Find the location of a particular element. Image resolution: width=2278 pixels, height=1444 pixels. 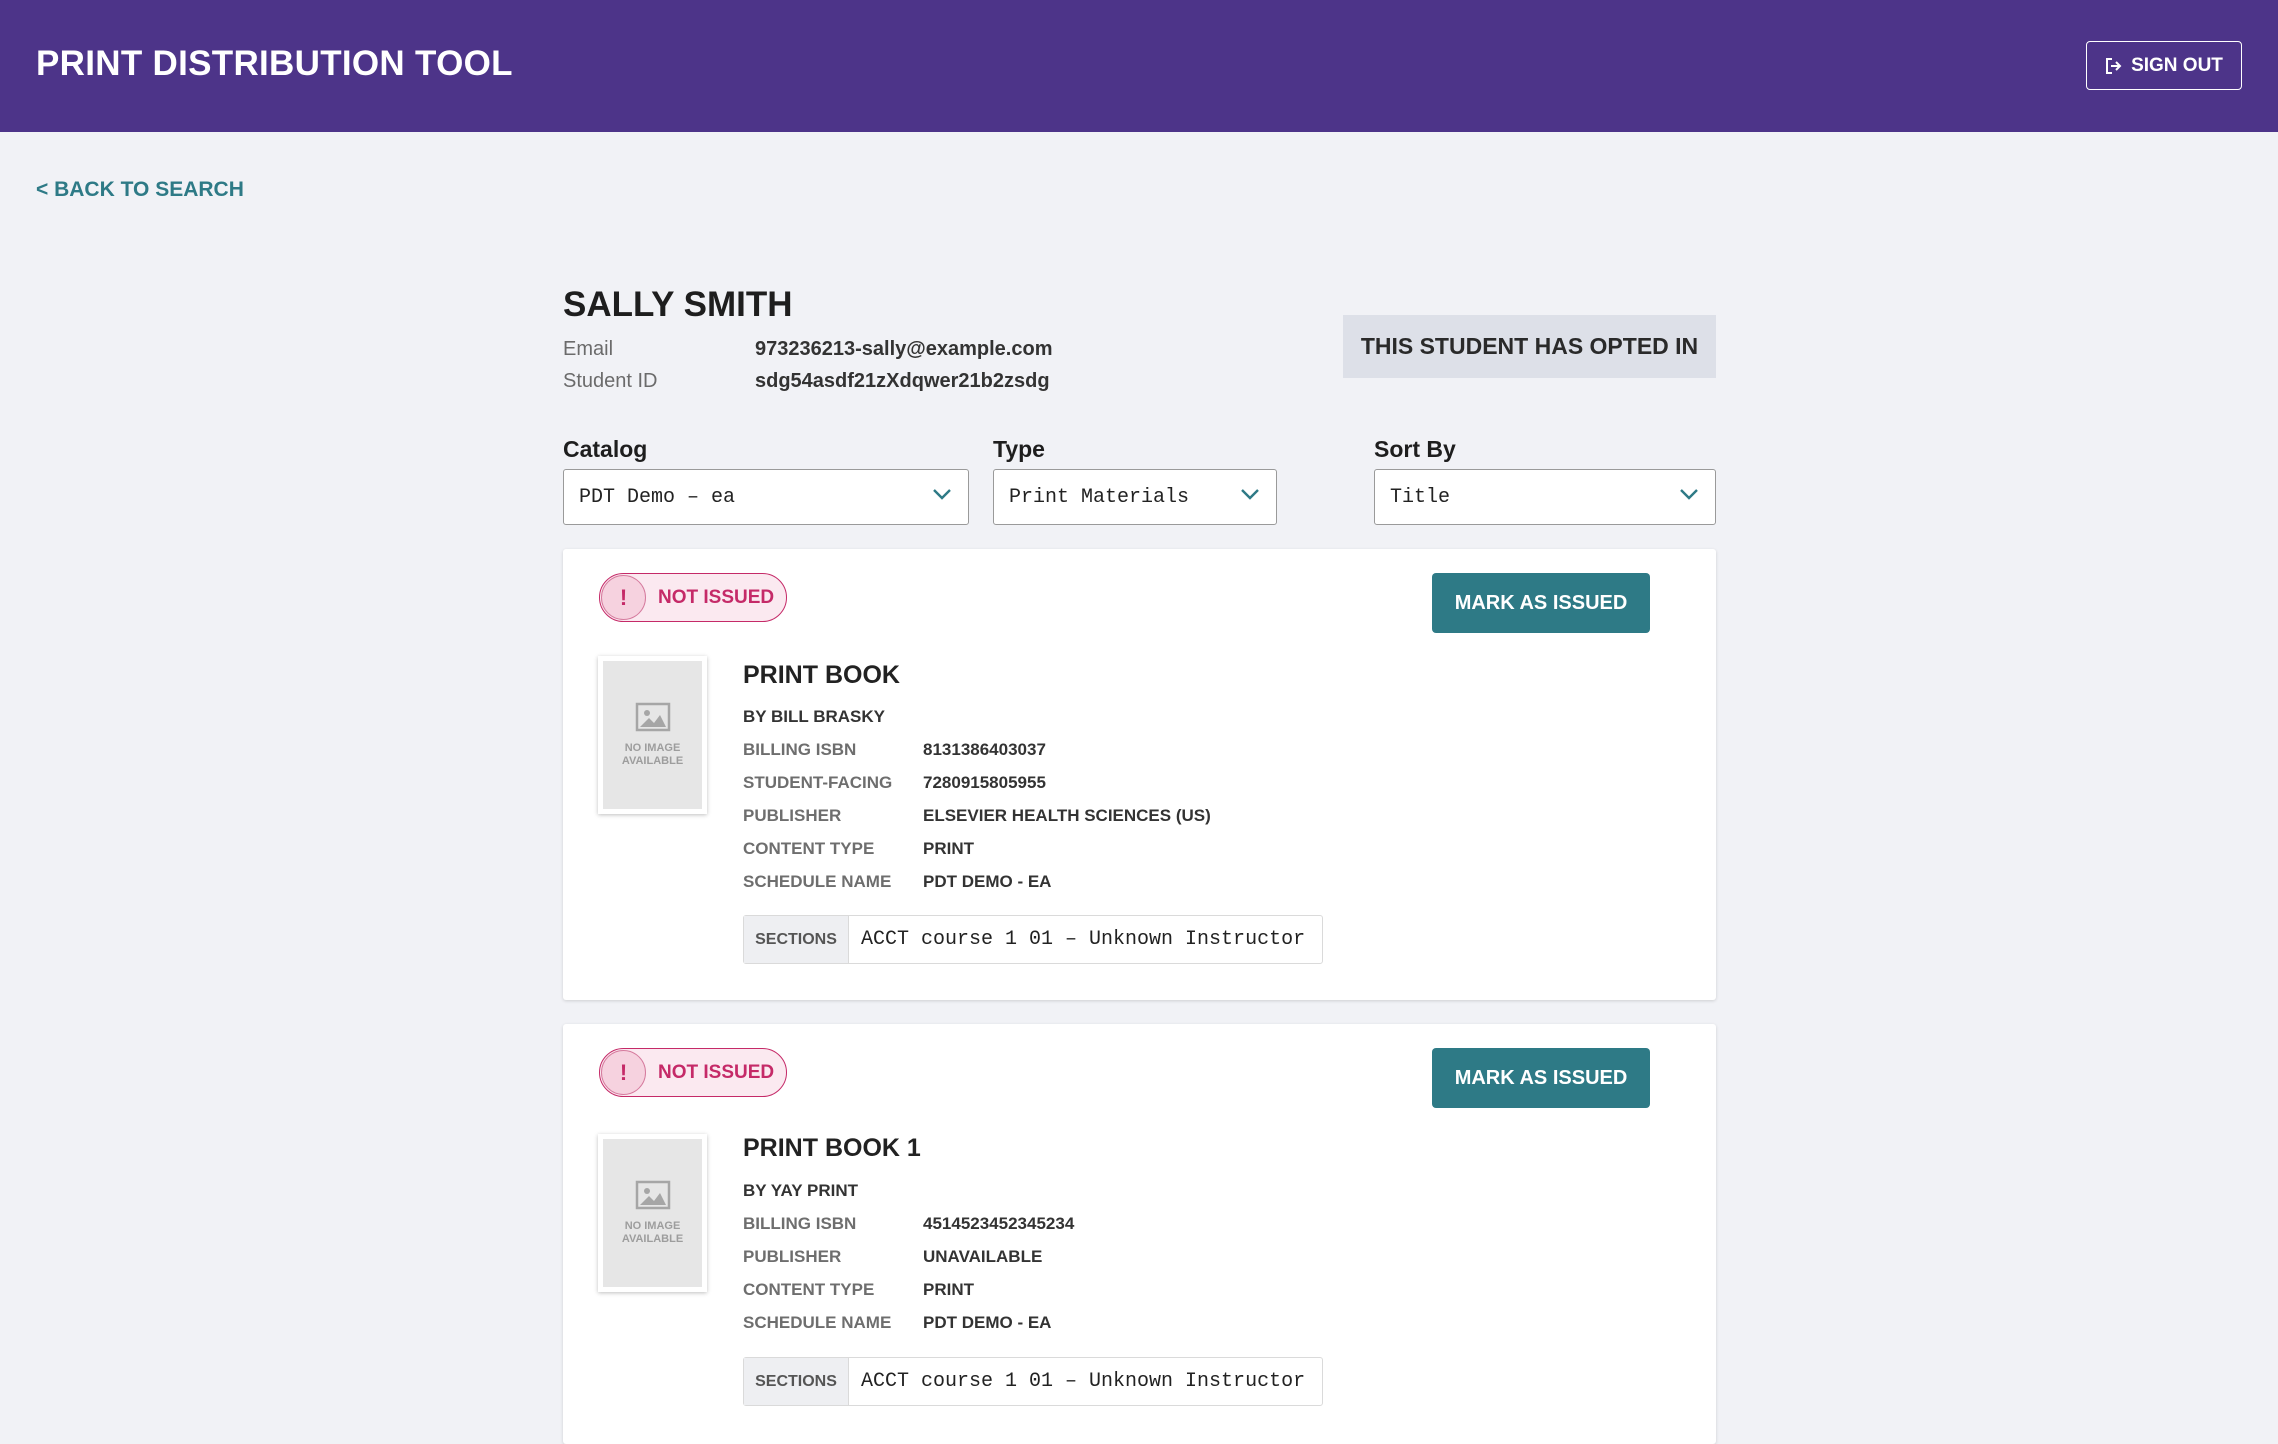

student-name: SALLY SMITH is located at coordinates (678, 304).